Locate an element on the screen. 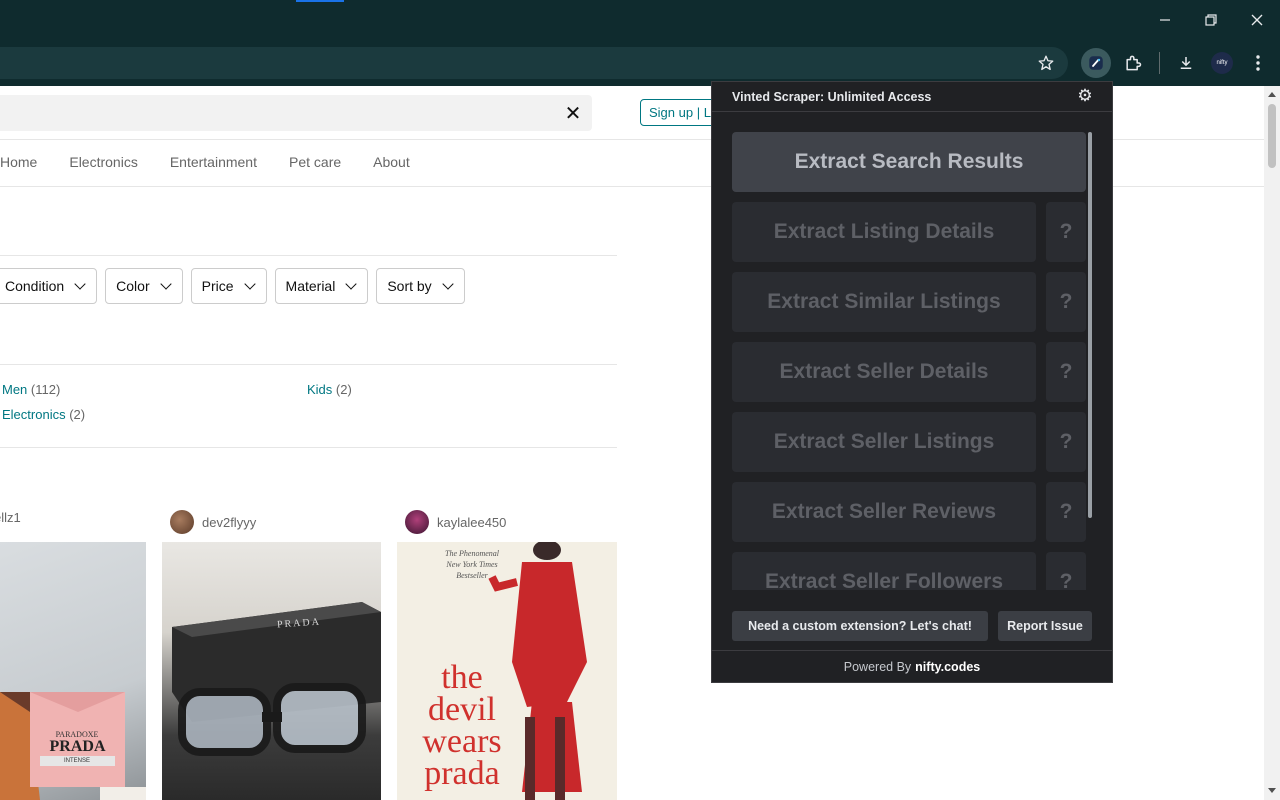 Image resolution: width=1280 pixels, height=800 pixels. sunglasses-illustration is located at coordinates (276, 679).